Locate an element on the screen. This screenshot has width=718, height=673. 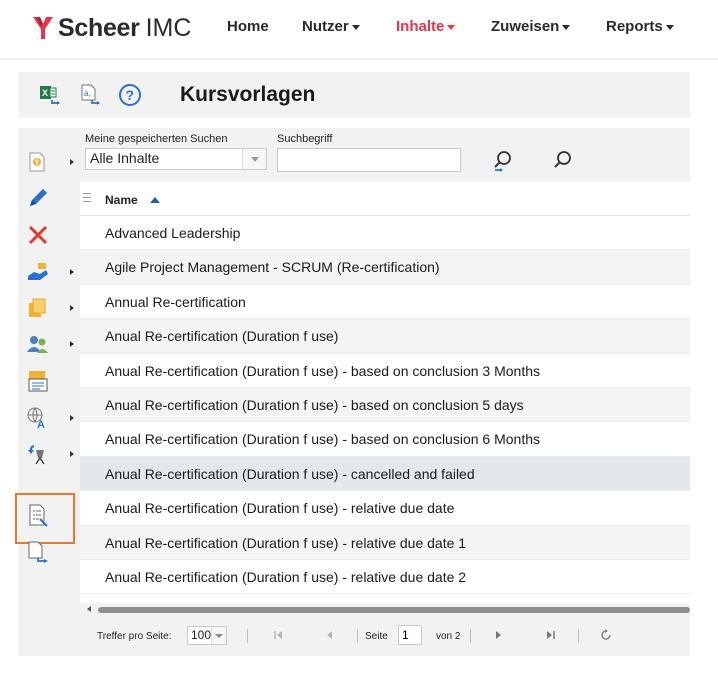
nav-reports: Reports is located at coordinates (640, 26).